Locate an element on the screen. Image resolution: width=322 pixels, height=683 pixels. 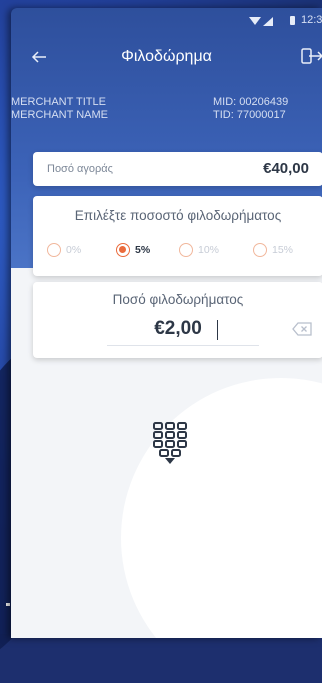
backspace-icon is located at coordinates (302, 329).